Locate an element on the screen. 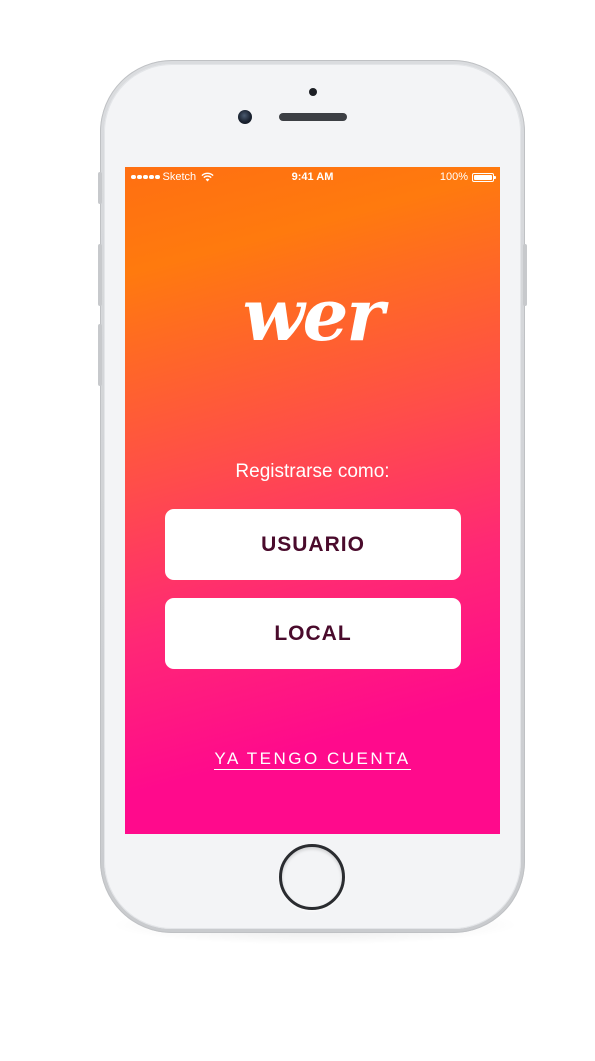 The height and width of the screenshot is (1061, 595). already-have-account-link: YA TENGO CUENTA is located at coordinates (312, 759).